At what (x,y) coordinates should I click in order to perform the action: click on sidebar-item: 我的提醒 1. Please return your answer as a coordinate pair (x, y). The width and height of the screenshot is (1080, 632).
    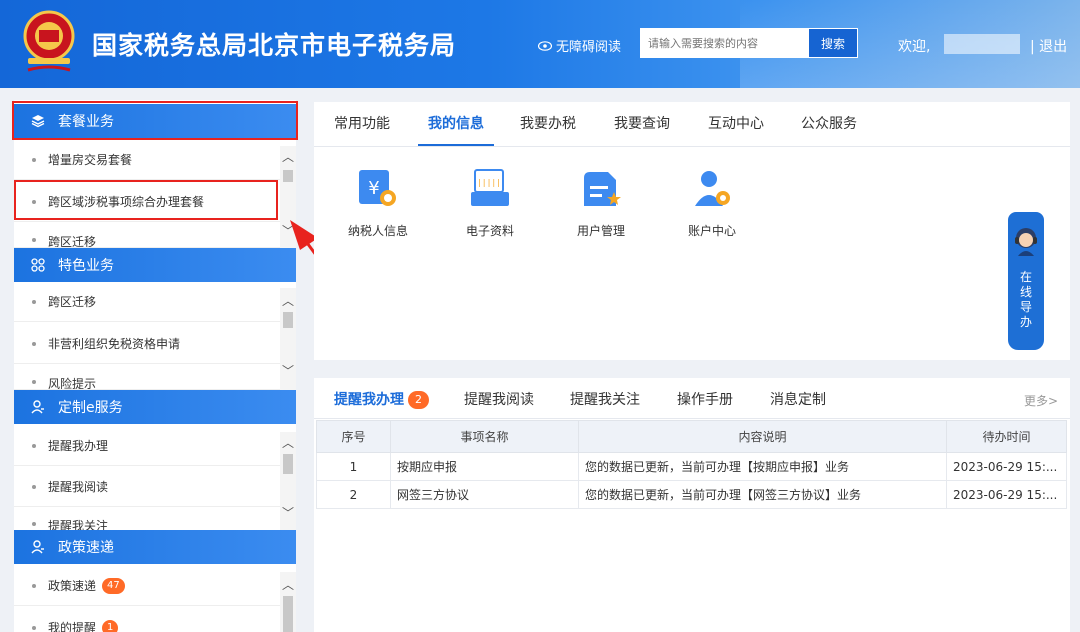
    Looking at the image, I should click on (147, 620).